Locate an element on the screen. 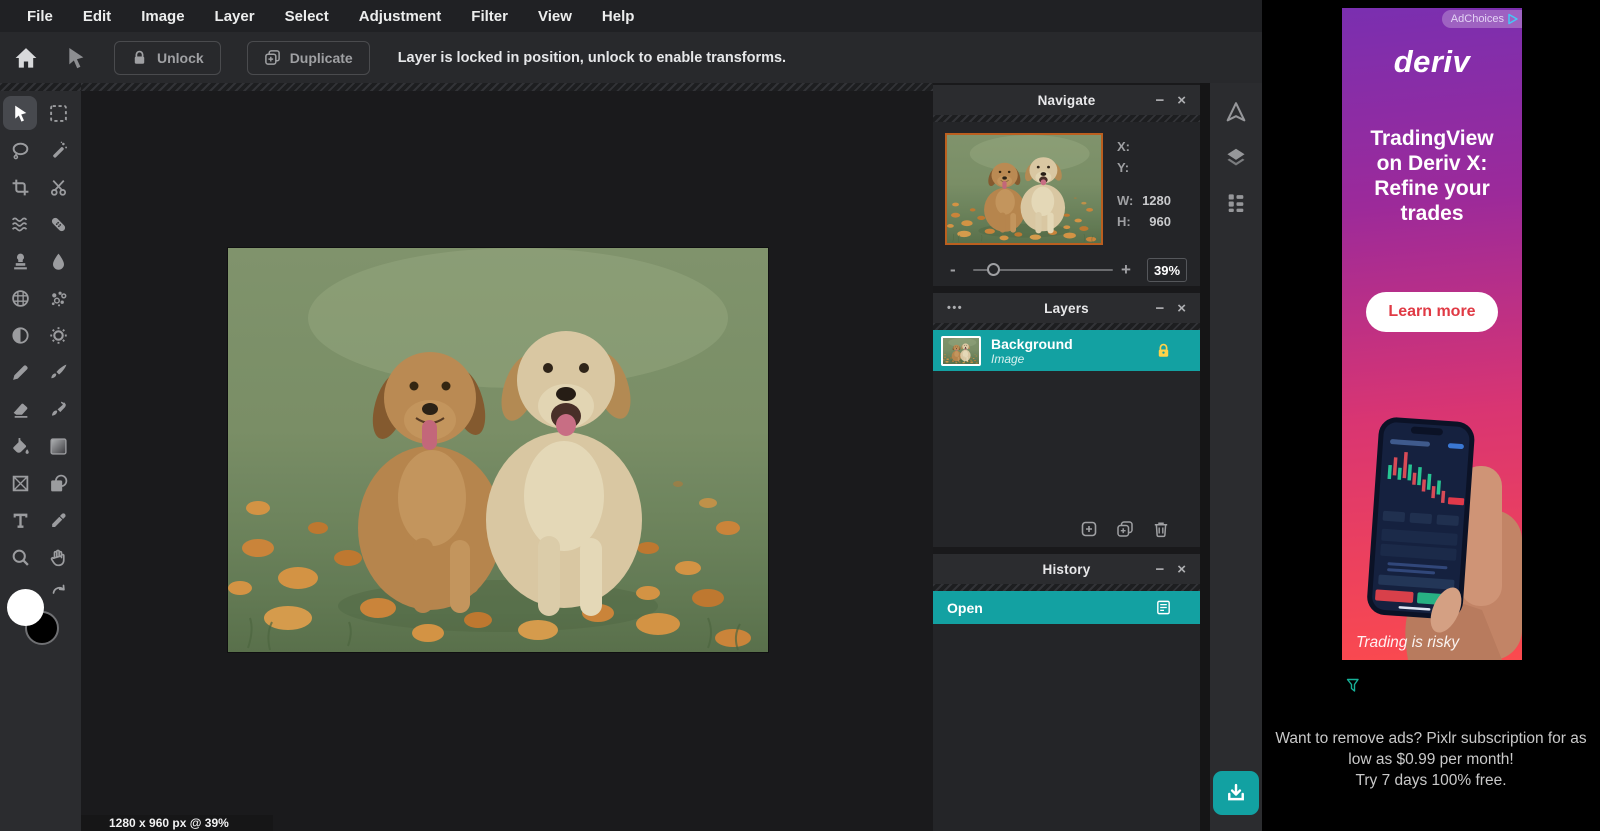 The image size is (1600, 831). menu-item-file: File is located at coordinates (40, 16).